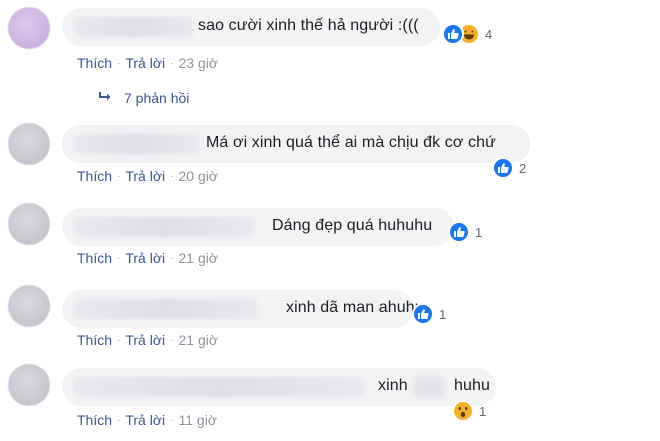 Image resolution: width=660 pixels, height=441 pixels. What do you see at coordinates (472, 385) in the screenshot?
I see `comment-text-part: huhu` at bounding box center [472, 385].